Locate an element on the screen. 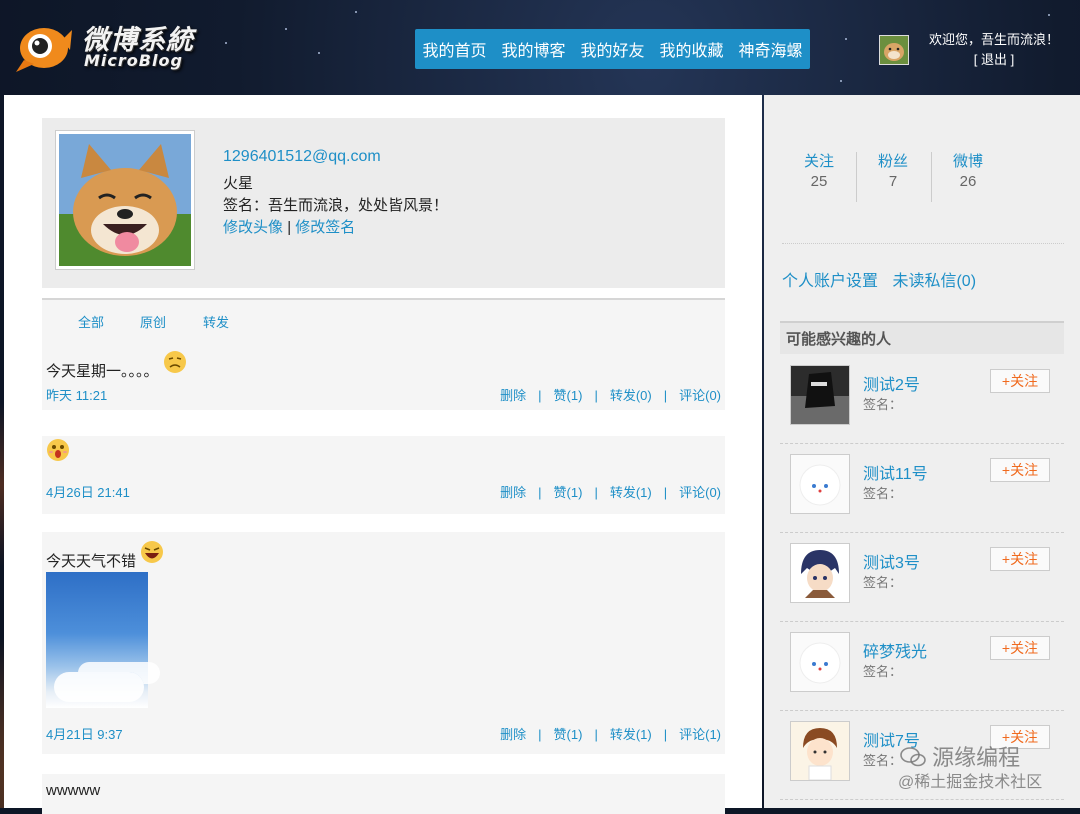 The width and height of the screenshot is (1080, 814). post-text: wwwww is located at coordinates (73, 790).